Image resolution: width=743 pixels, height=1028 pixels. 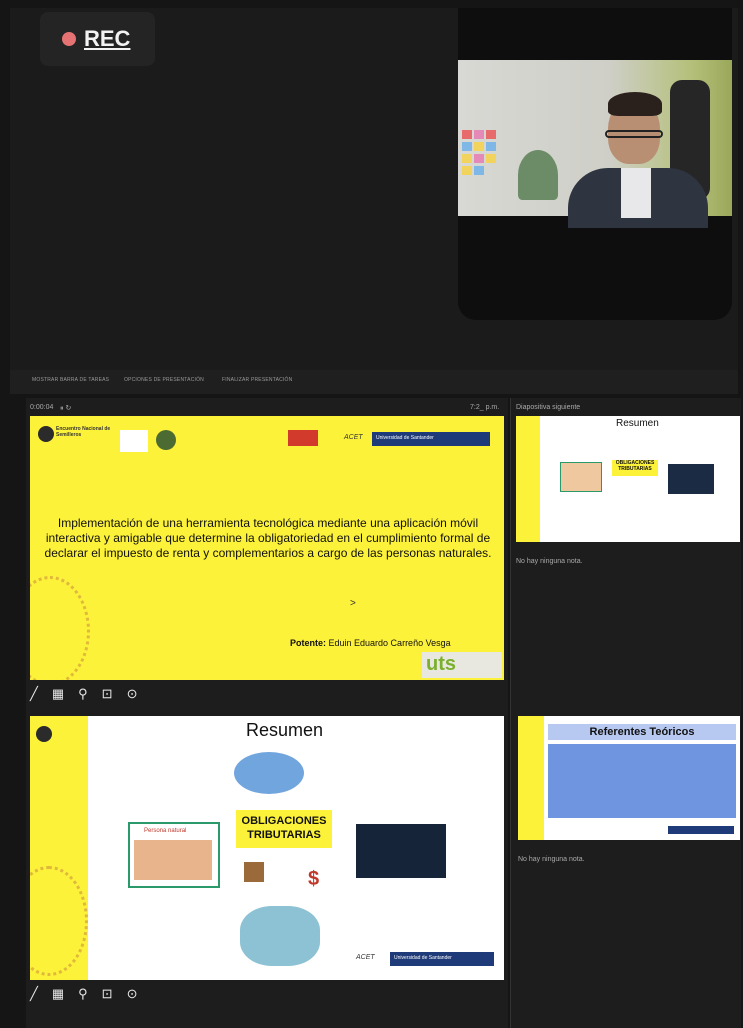 I want to click on pen-icon-2: ╱, so click(x=34, y=994).